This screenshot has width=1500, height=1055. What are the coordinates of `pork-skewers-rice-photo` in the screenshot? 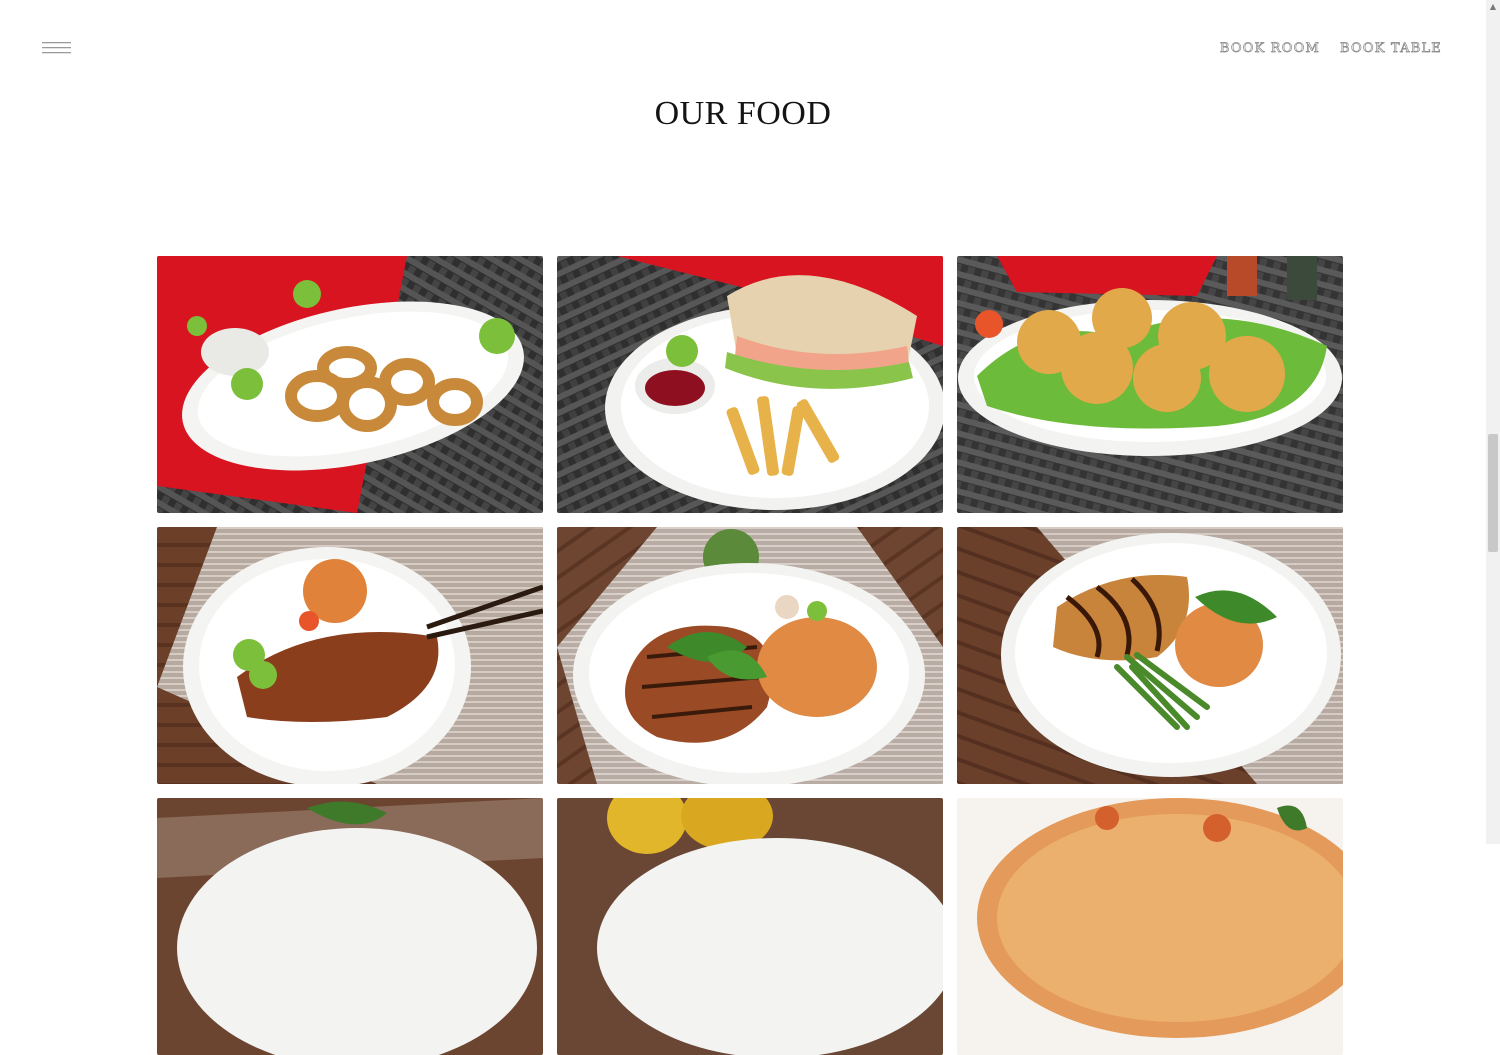 It's located at (350, 655).